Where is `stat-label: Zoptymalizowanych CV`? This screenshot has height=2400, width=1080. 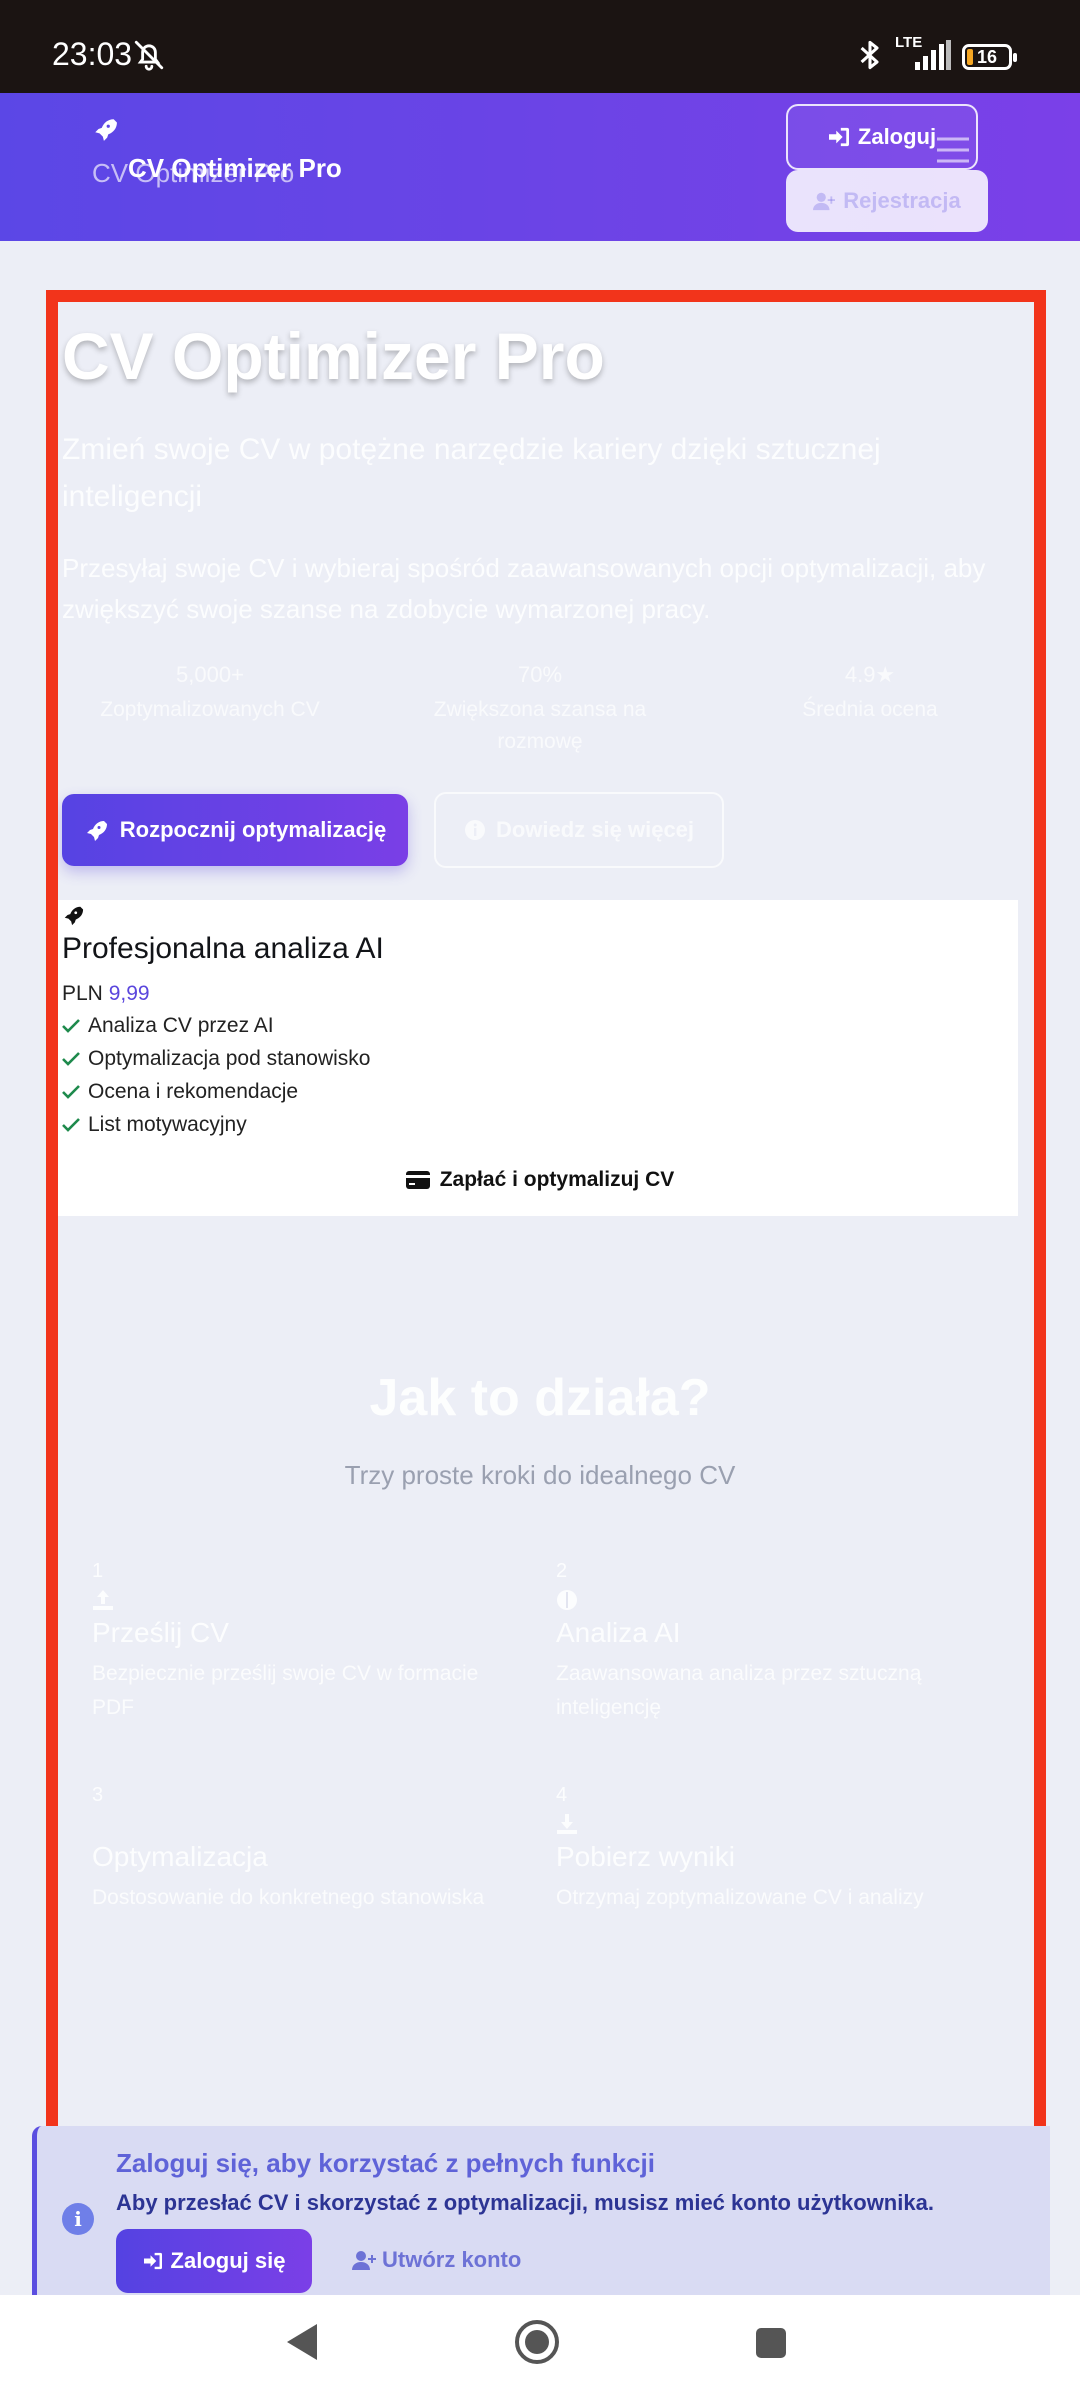 stat-label: Zoptymalizowanych CV is located at coordinates (210, 709).